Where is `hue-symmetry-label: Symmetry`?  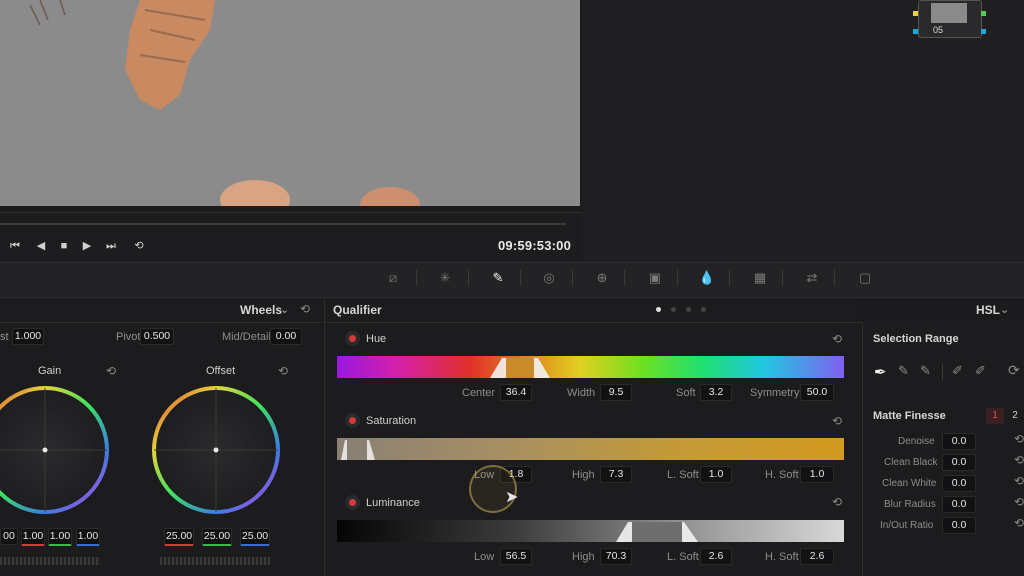
hue-symmetry-label: Symmetry is located at coordinates (775, 393).